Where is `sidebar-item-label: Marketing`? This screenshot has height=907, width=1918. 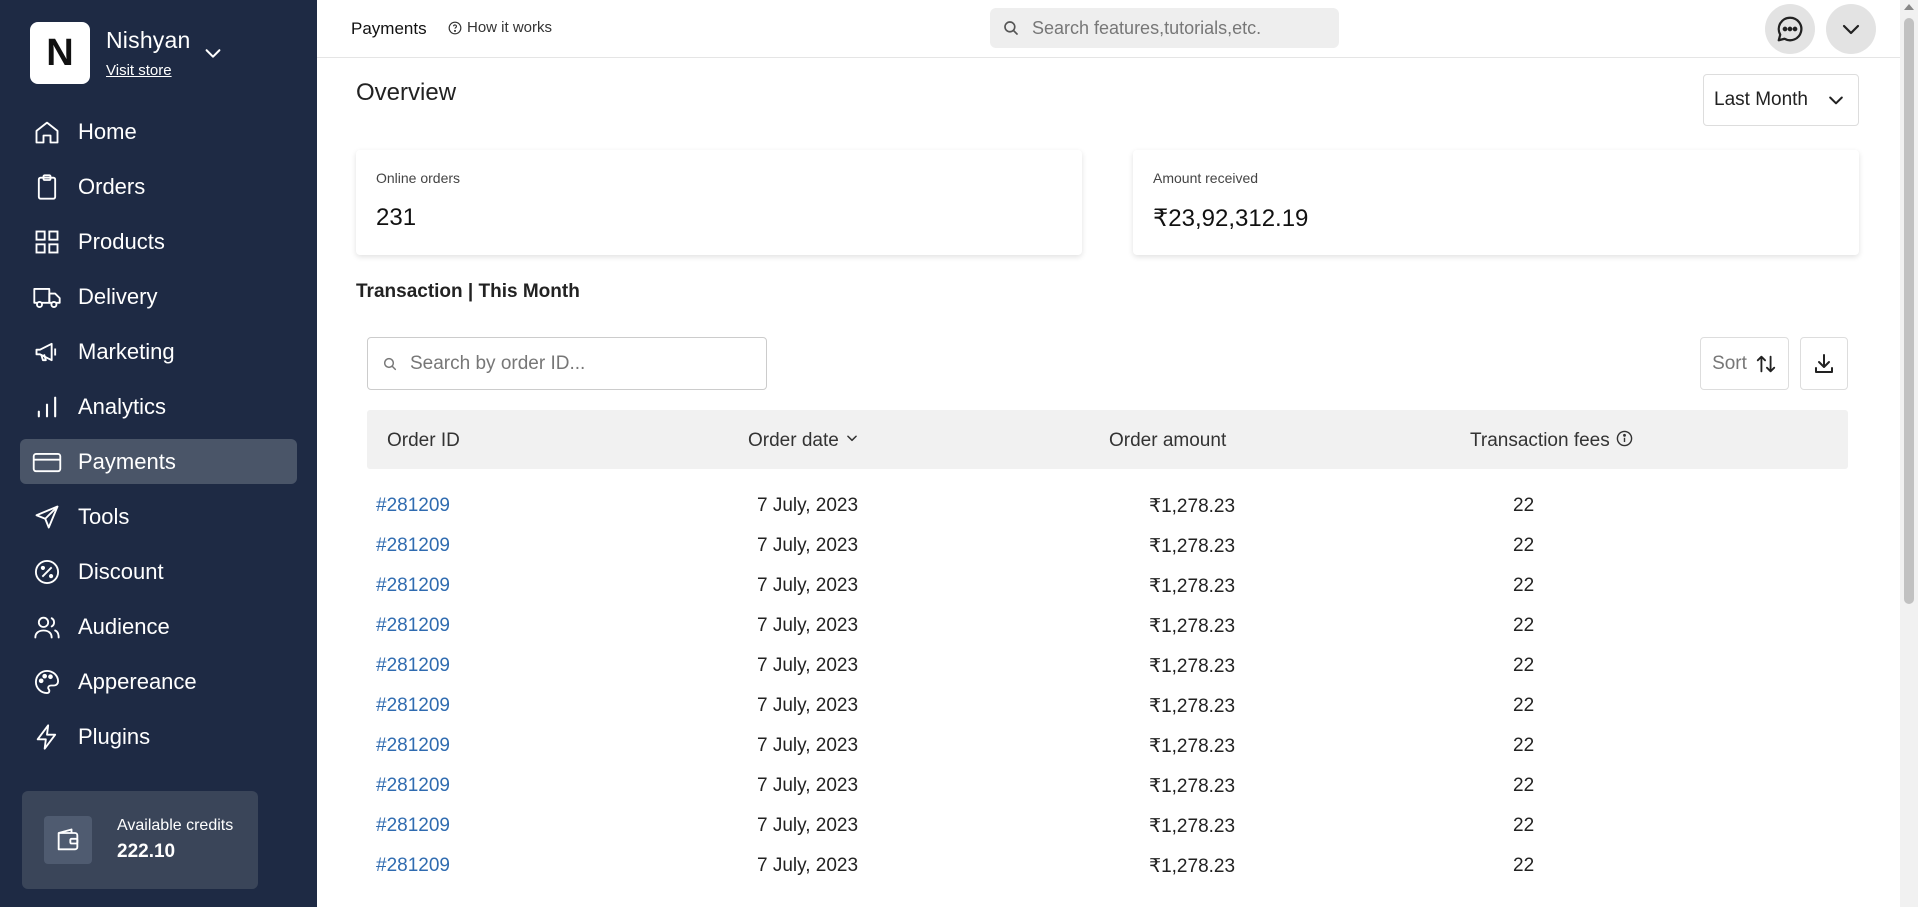 sidebar-item-label: Marketing is located at coordinates (126, 351).